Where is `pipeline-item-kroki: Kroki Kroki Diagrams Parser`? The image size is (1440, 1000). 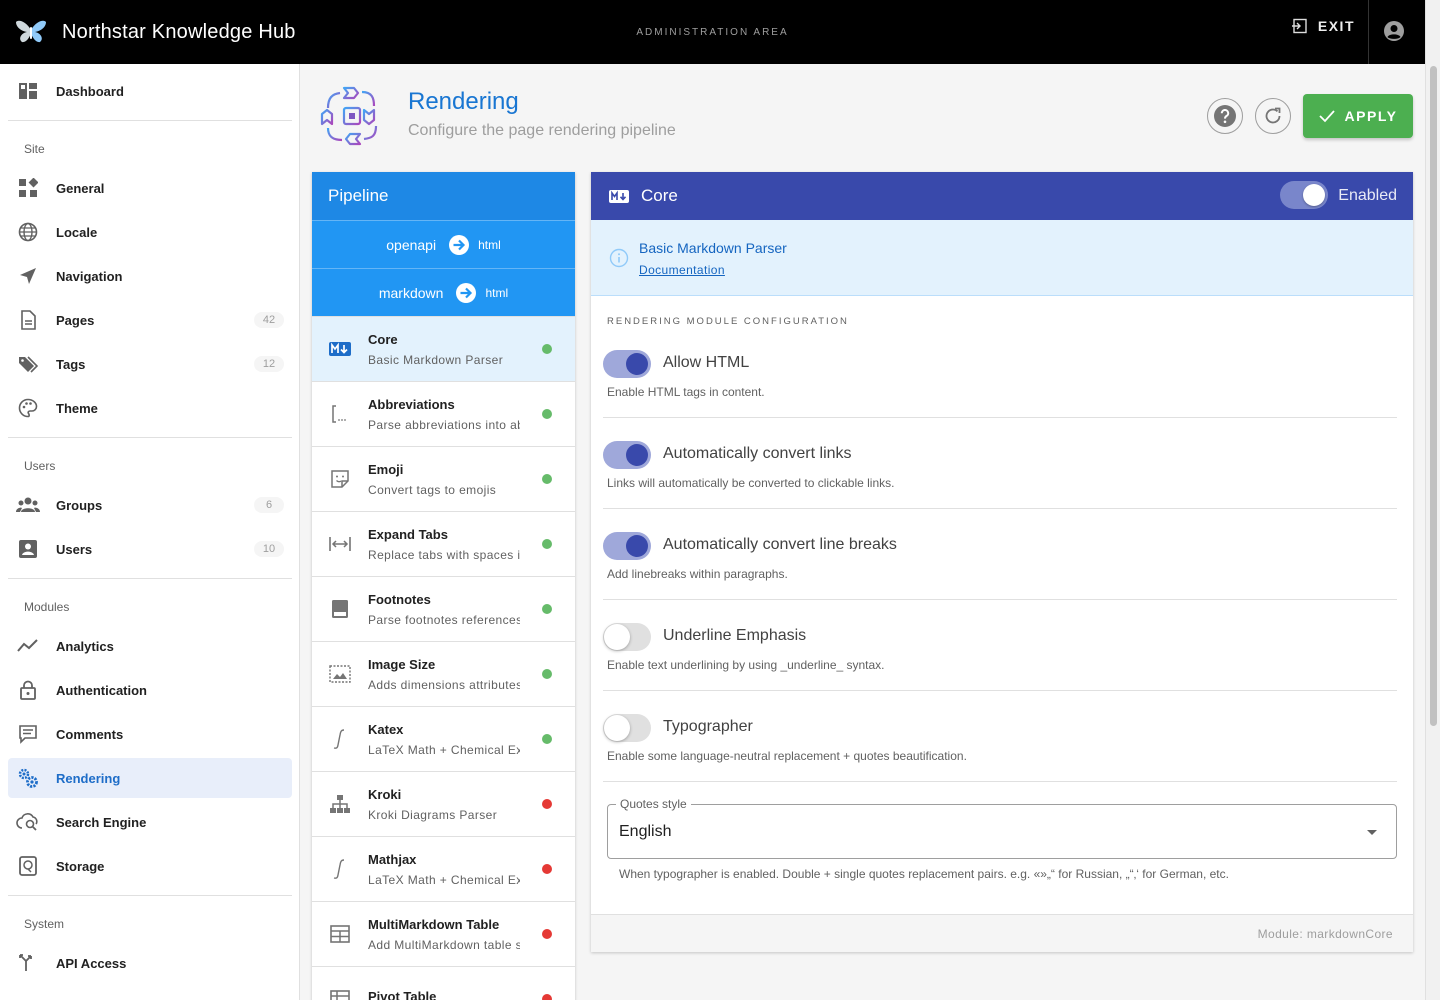
pipeline-item-kroki: Kroki Kroki Diagrams Parser is located at coordinates (443, 803).